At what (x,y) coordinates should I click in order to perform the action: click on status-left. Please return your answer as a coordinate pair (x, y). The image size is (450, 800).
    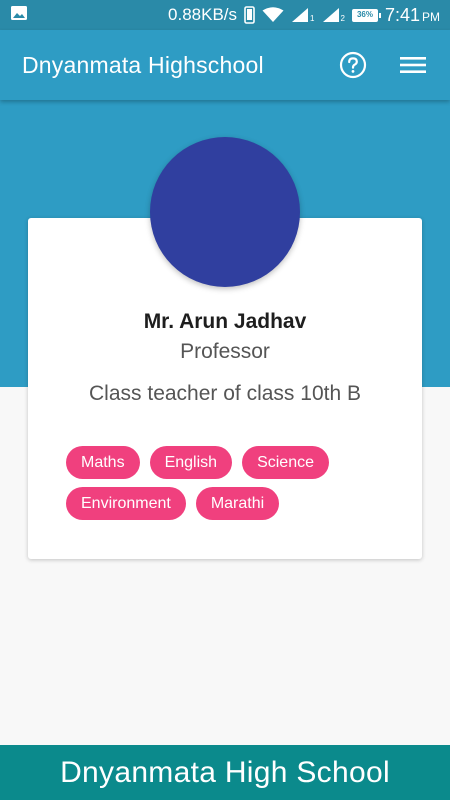
    Looking at the image, I should click on (19, 15).